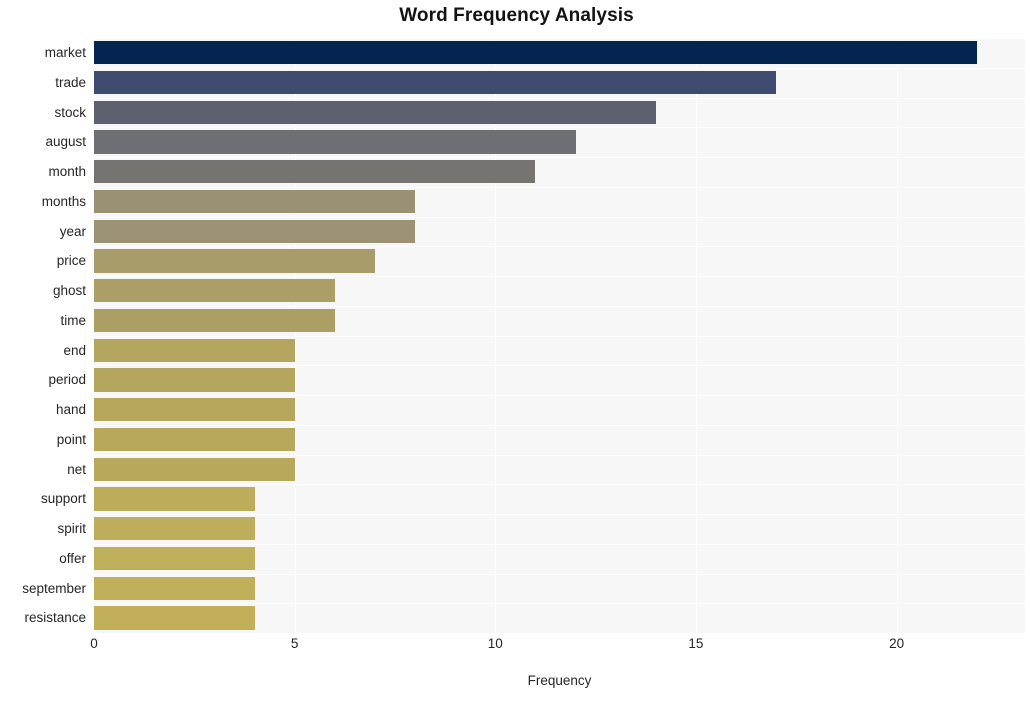 This screenshot has height=701, width=1033. I want to click on x-tick-label-10: 10, so click(495, 643).